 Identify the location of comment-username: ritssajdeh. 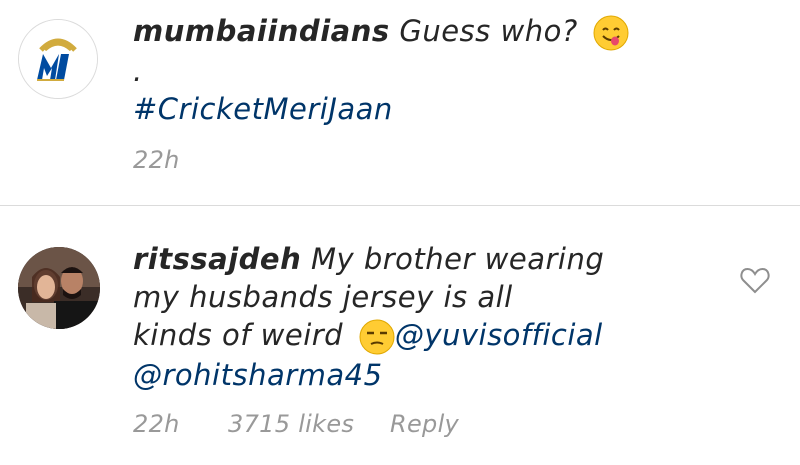
(217, 259).